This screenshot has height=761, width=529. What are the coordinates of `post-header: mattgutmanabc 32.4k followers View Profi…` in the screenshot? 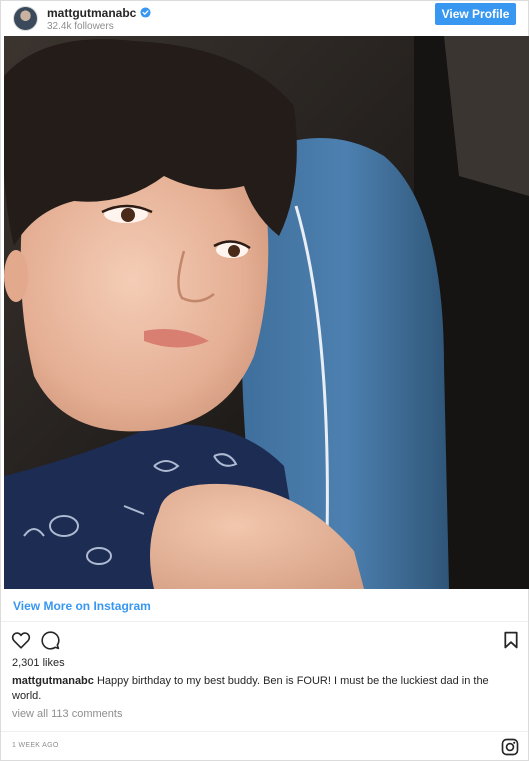 It's located at (264, 18).